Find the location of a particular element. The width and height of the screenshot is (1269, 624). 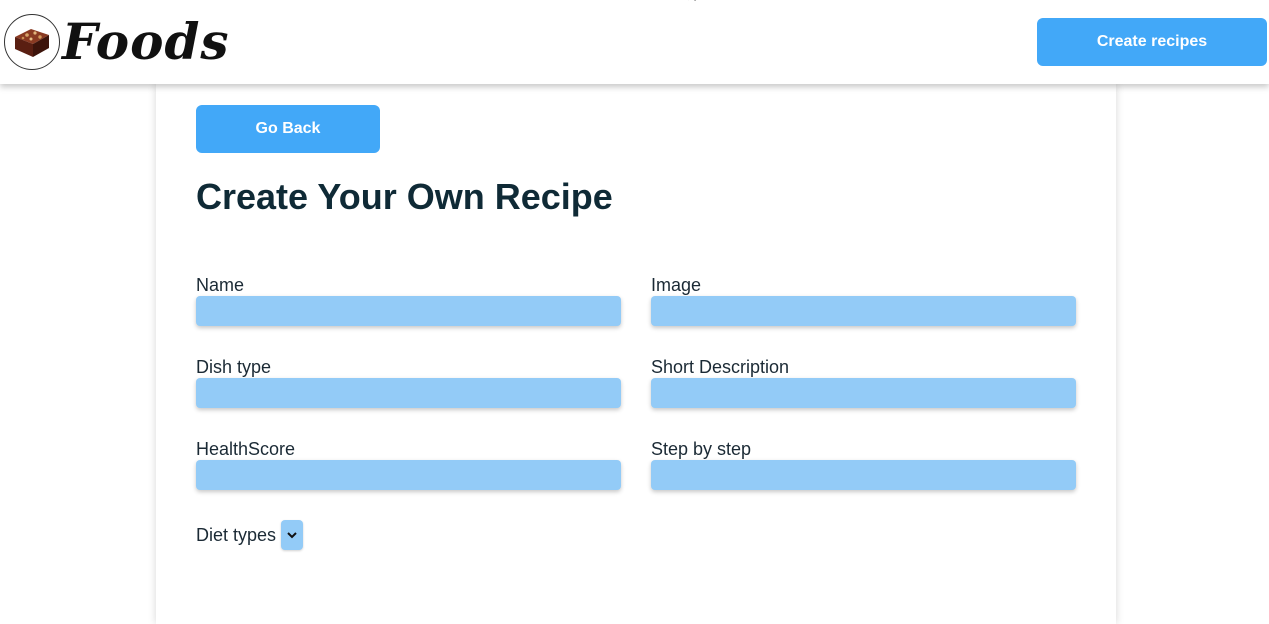

brownie-icon is located at coordinates (32, 42).